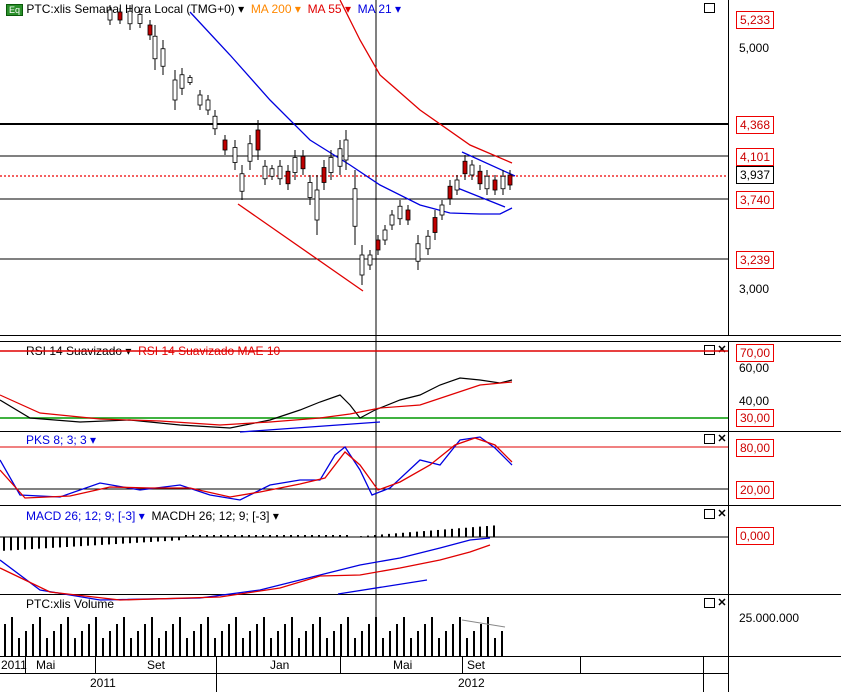 Image resolution: width=841 pixels, height=692 pixels. Describe the element at coordinates (245, 569) in the screenshot. I see `macd-line` at that location.